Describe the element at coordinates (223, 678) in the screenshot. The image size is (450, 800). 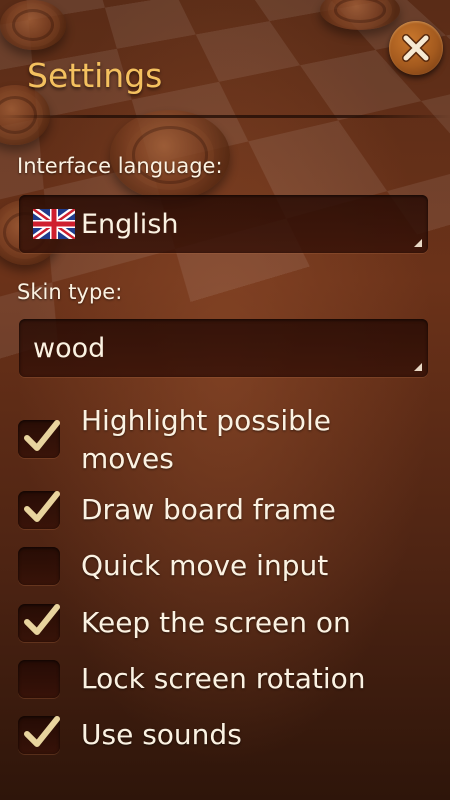
I see `option-label: Lock screen rotation` at that location.